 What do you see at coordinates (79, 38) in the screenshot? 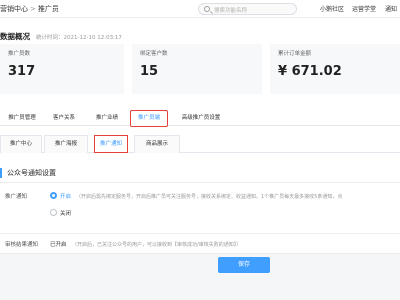
I see `stats-time: 统计时间：2021-12-10 12:03:17` at bounding box center [79, 38].